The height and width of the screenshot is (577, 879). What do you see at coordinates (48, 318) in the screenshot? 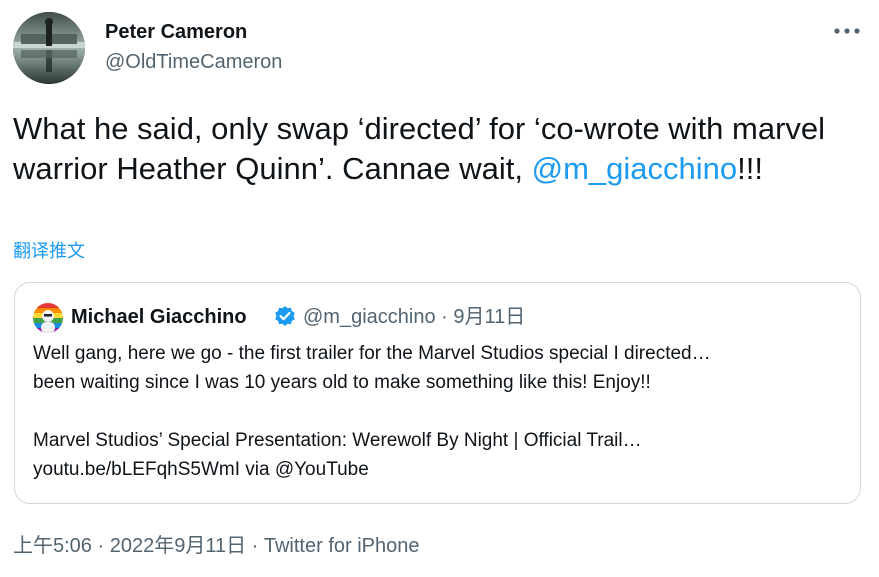
I see `quoted-author-avatar` at bounding box center [48, 318].